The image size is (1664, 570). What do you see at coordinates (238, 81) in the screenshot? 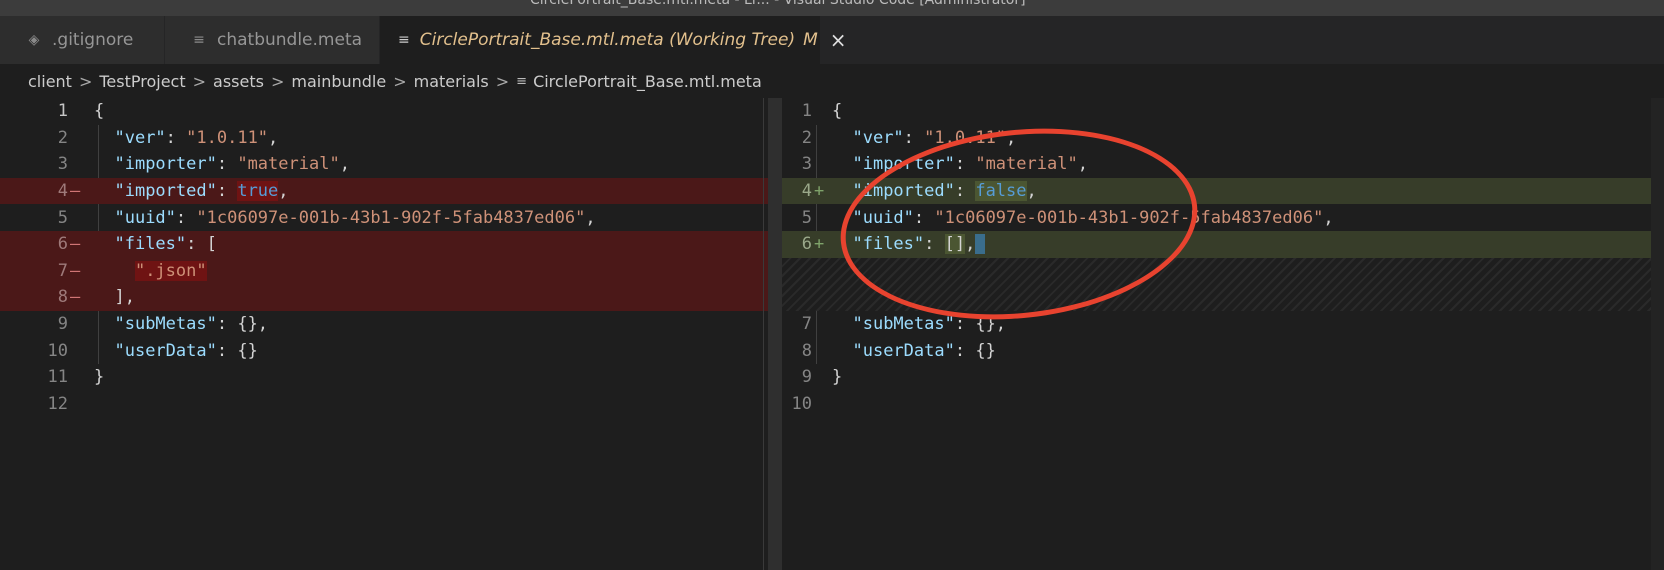
I see `breadcrumb-assets: assets` at bounding box center [238, 81].